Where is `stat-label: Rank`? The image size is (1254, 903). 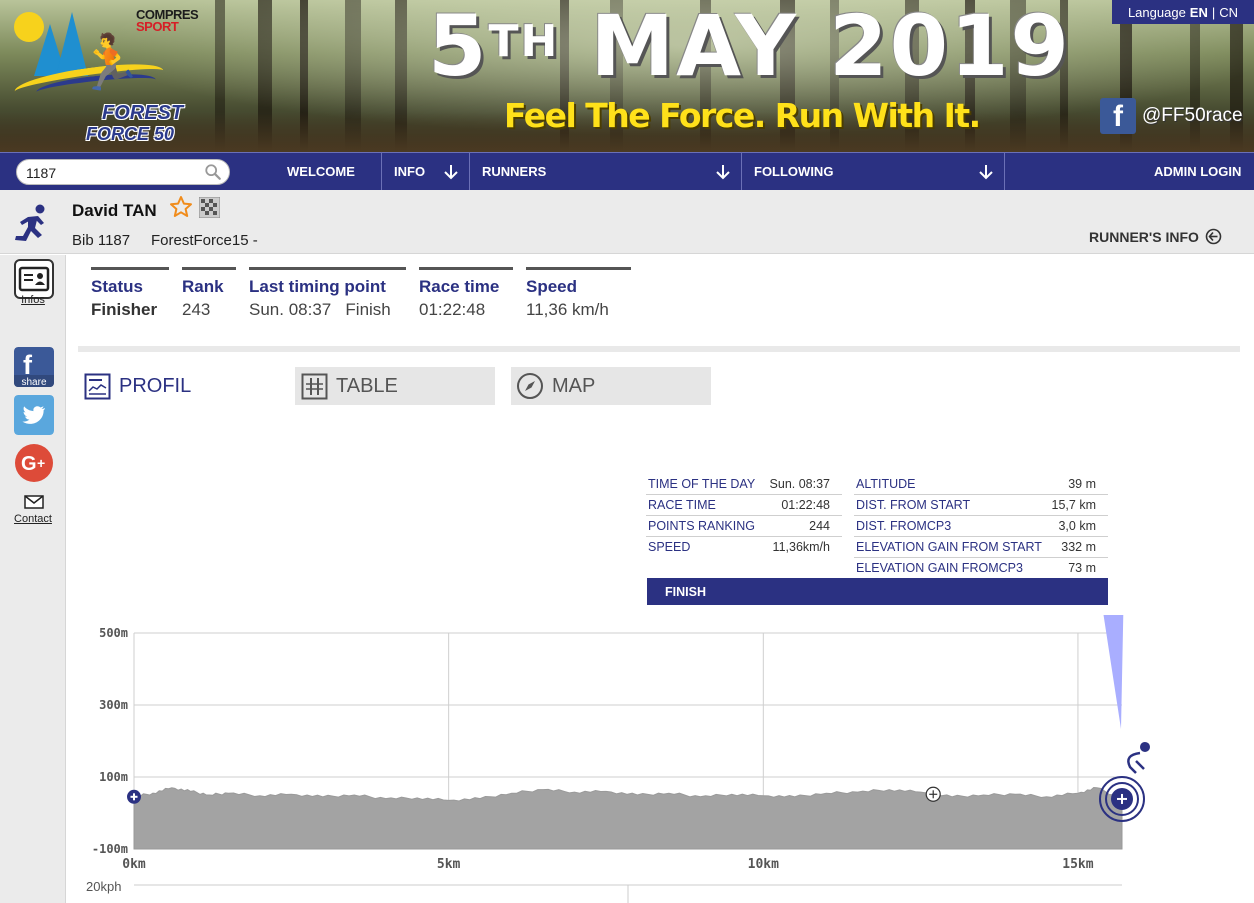 stat-label: Rank is located at coordinates (203, 286).